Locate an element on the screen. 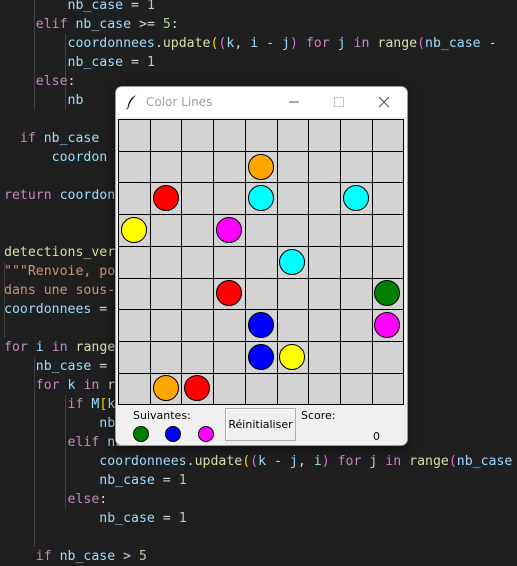 Image resolution: width=517 pixels, height=566 pixels. code-token: : is located at coordinates (71, 81).